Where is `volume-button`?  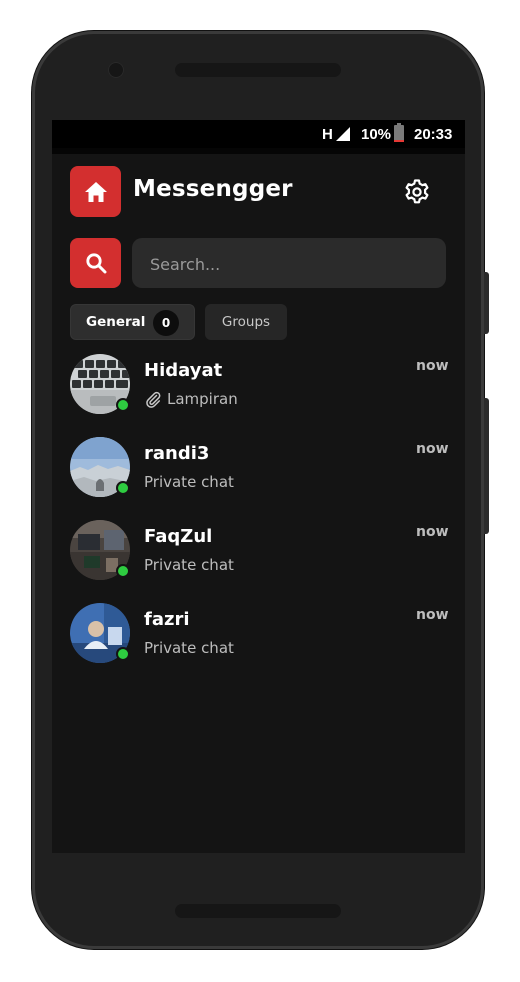 volume-button is located at coordinates (486, 303).